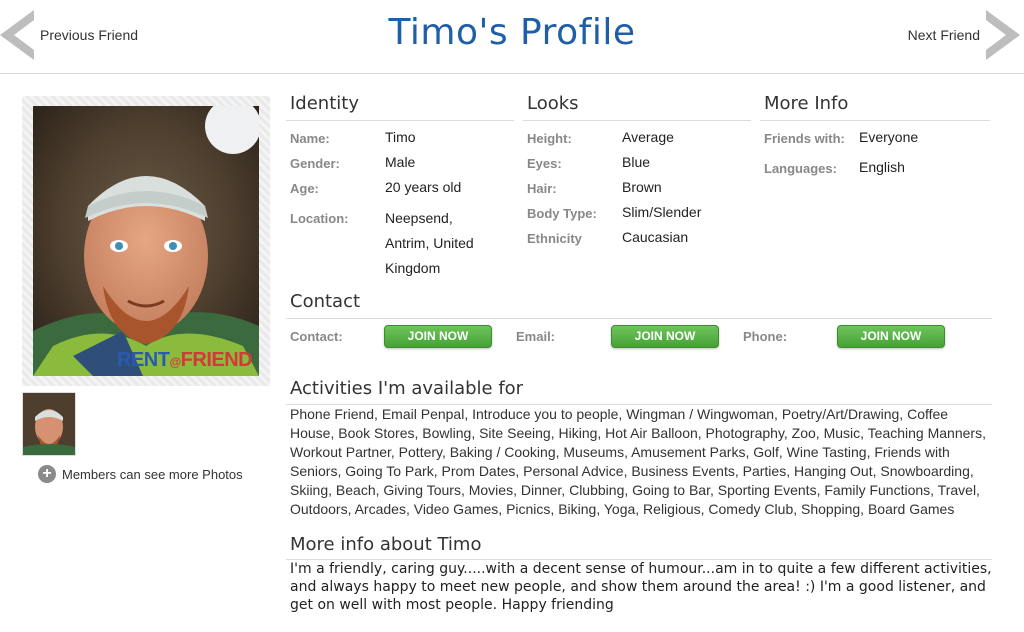 The height and width of the screenshot is (632, 1024). Describe the element at coordinates (665, 336) in the screenshot. I see `email-join-now-button: JOIN NOW` at that location.